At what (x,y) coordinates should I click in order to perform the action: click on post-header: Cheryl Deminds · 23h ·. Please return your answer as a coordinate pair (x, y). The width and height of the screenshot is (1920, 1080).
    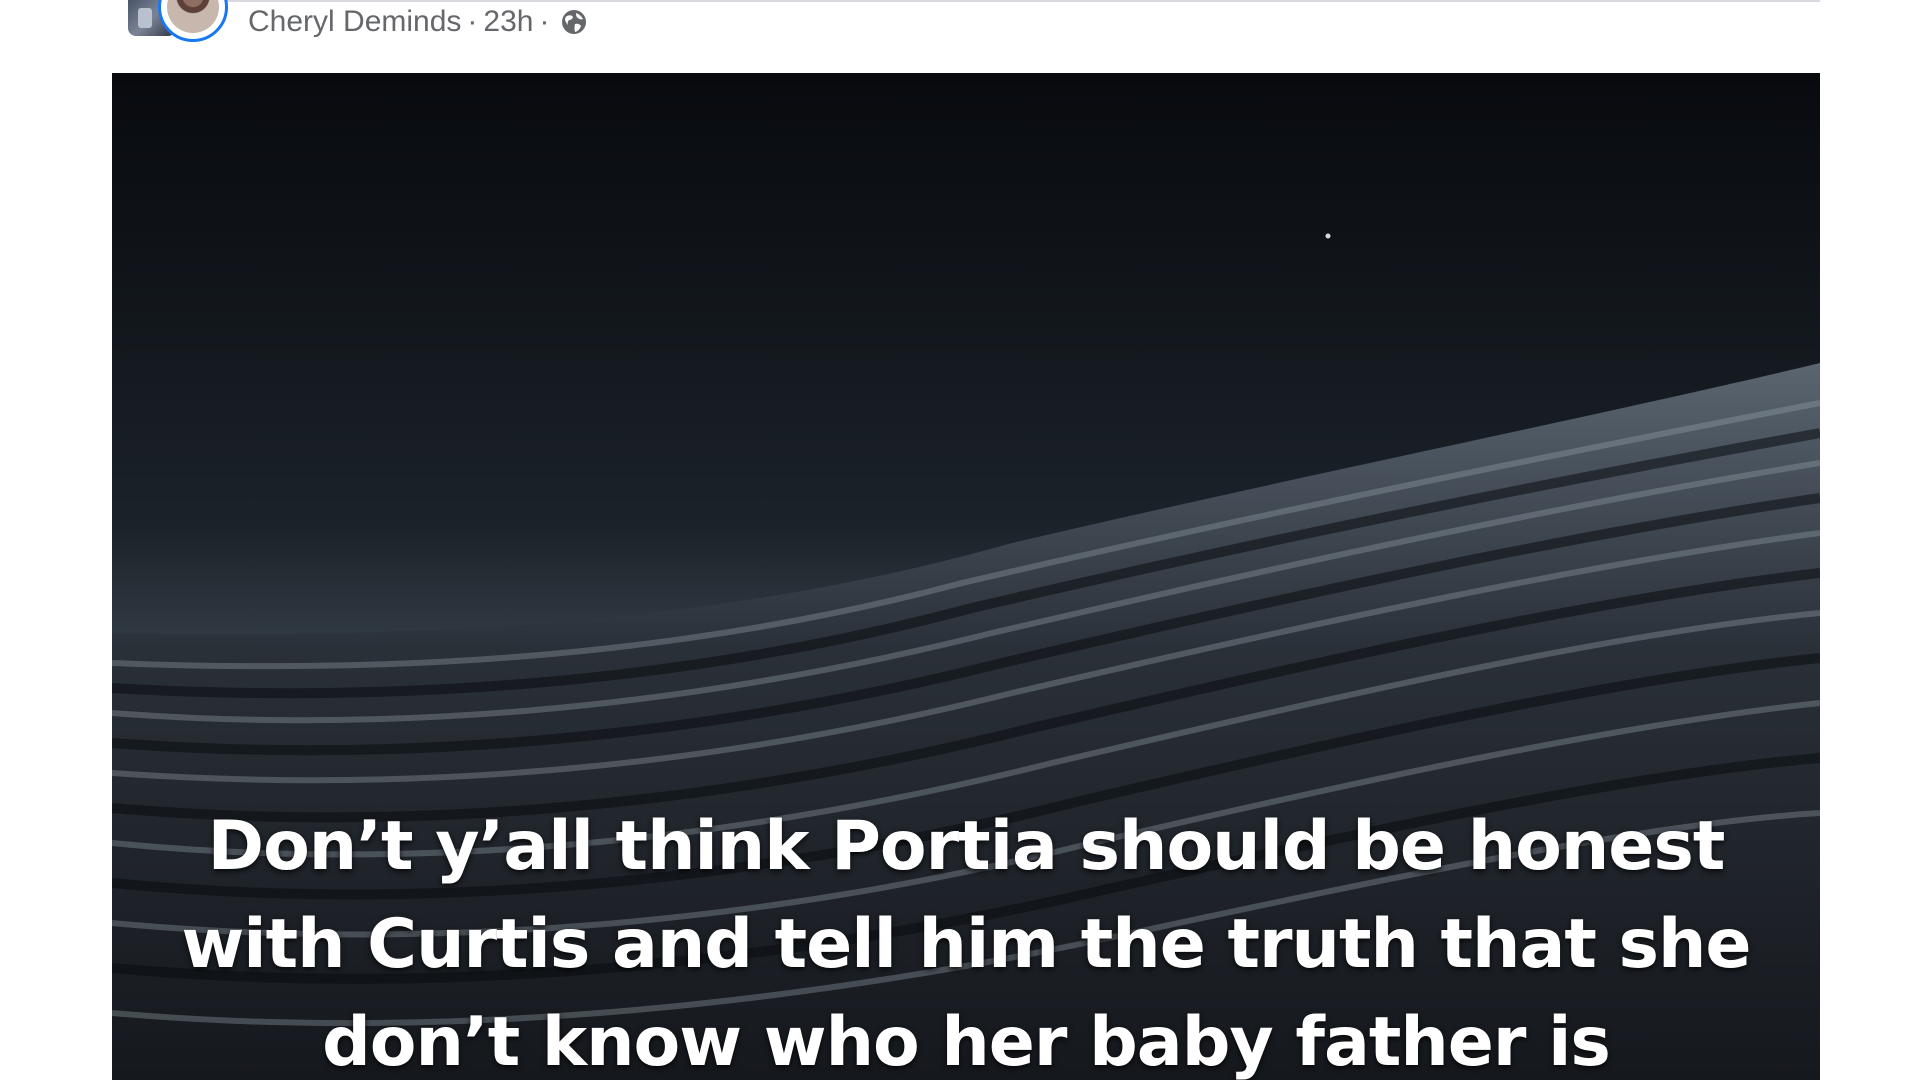
    Looking at the image, I should click on (358, 26).